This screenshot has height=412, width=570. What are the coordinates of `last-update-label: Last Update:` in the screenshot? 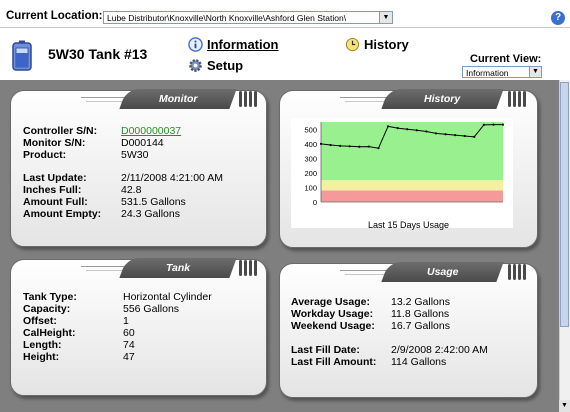 It's located at (55, 178).